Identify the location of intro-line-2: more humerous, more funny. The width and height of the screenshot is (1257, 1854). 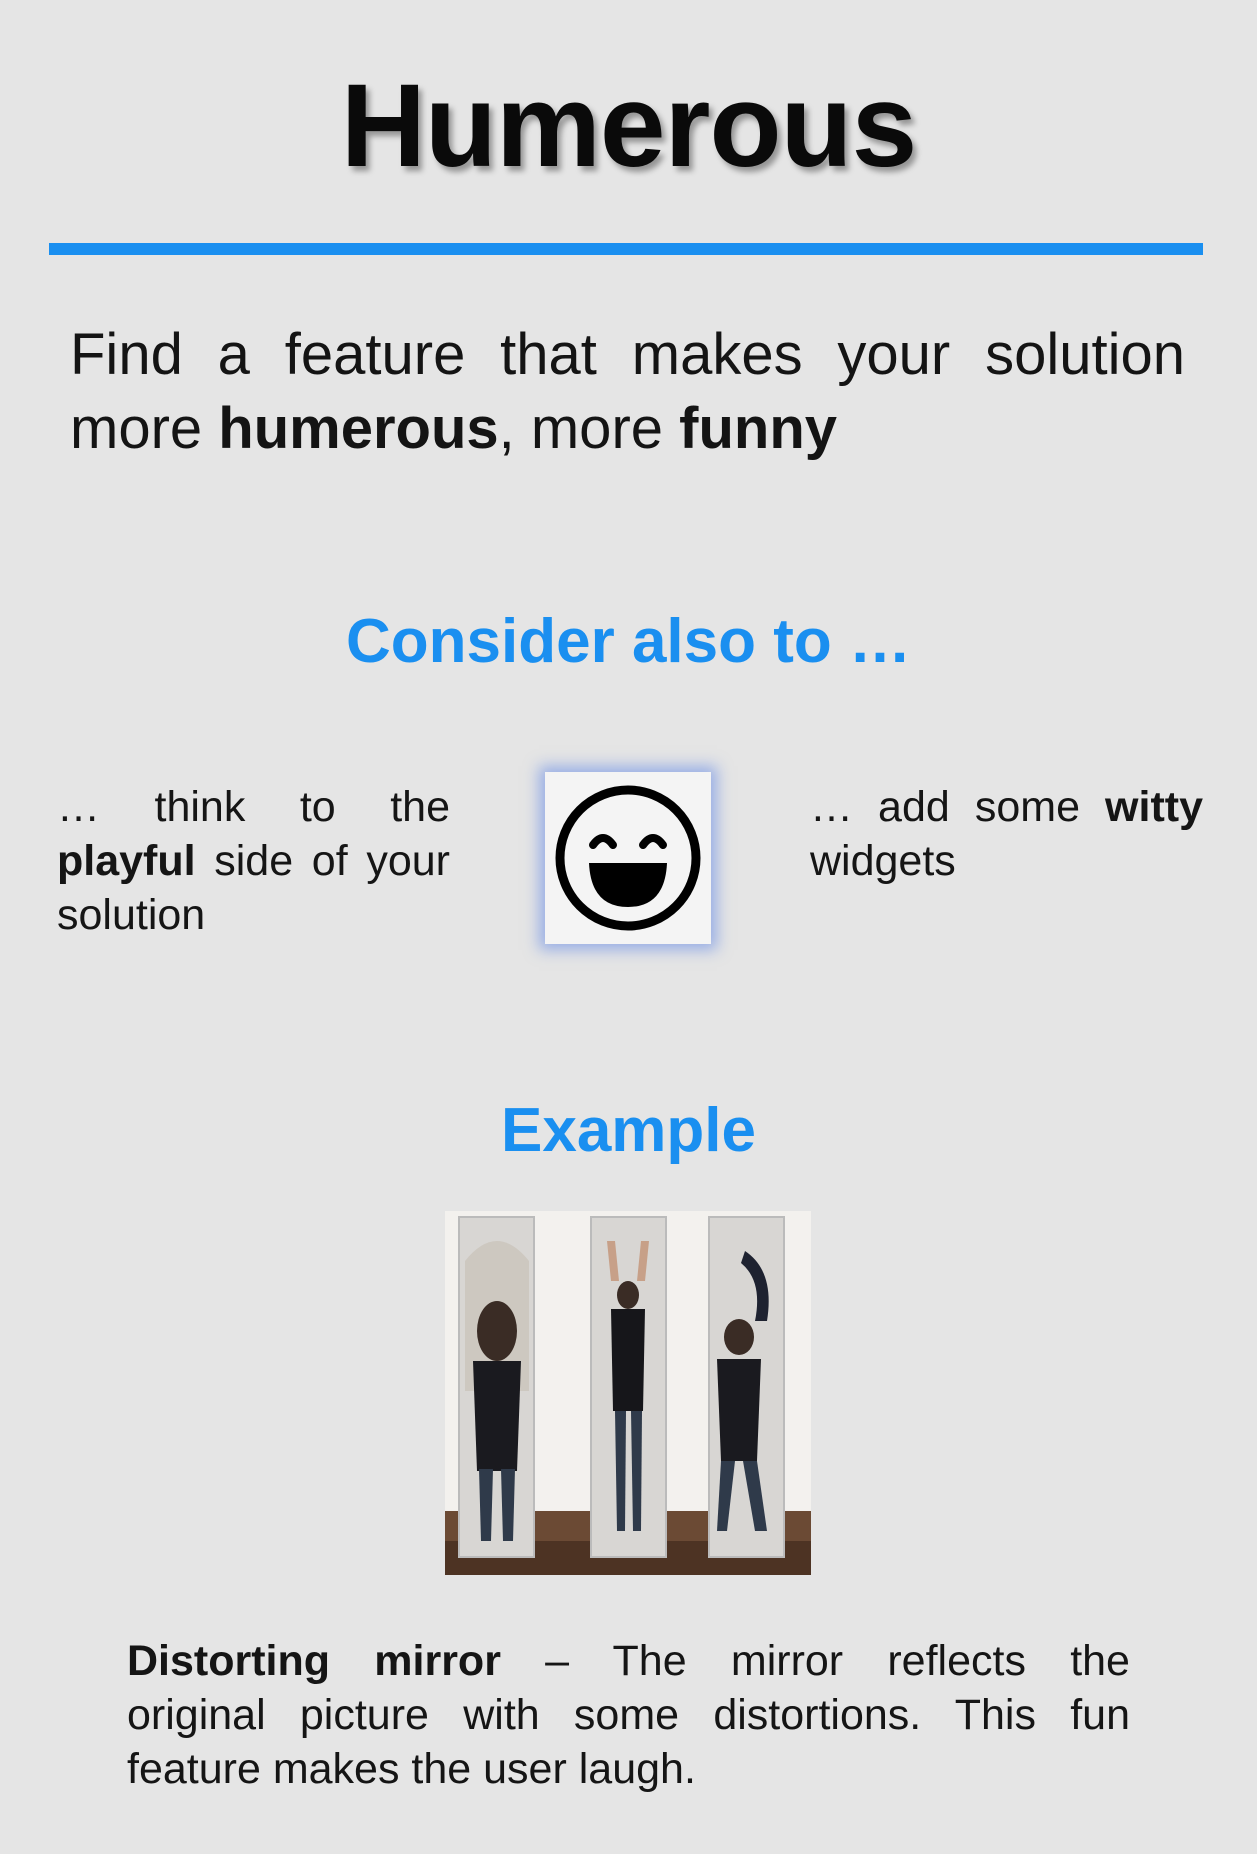
(627, 429).